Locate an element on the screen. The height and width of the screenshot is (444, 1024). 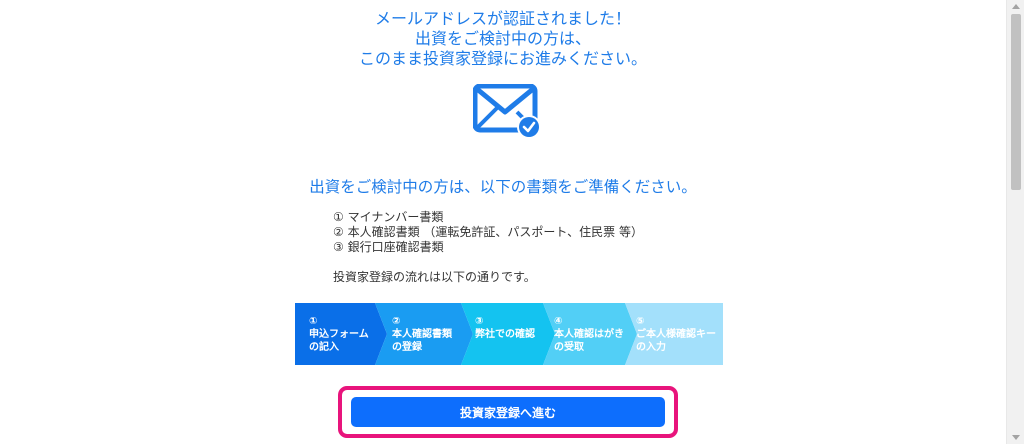
scroll-up-arrow-icon is located at coordinates (1016, 6).